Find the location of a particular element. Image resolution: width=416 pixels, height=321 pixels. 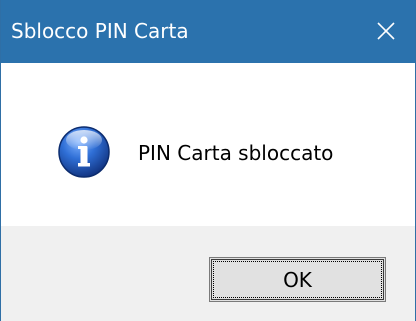

close-button is located at coordinates (386, 31).